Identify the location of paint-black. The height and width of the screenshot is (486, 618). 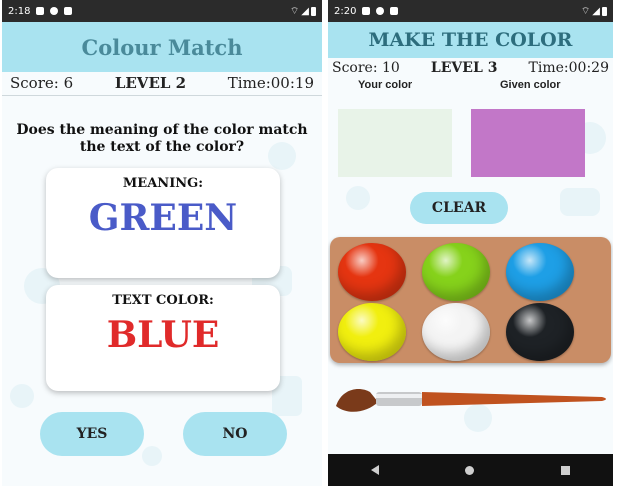
(540, 332).